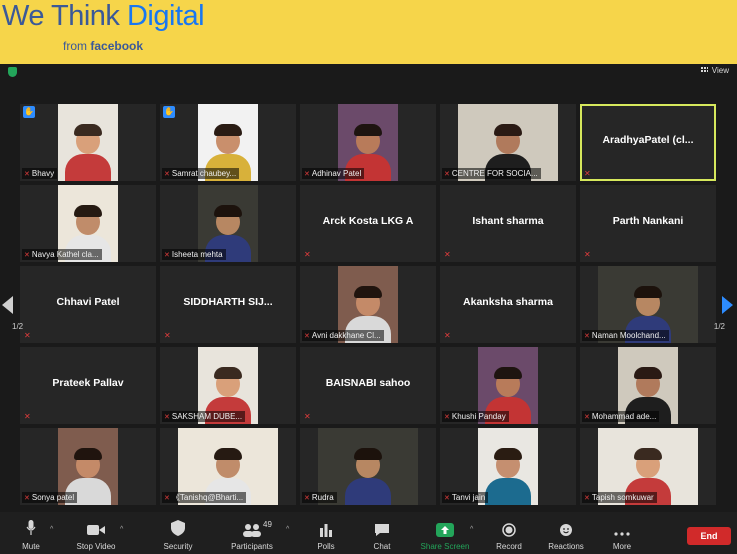 The height and width of the screenshot is (554, 737). I want to click on participant-video, so click(88, 142).